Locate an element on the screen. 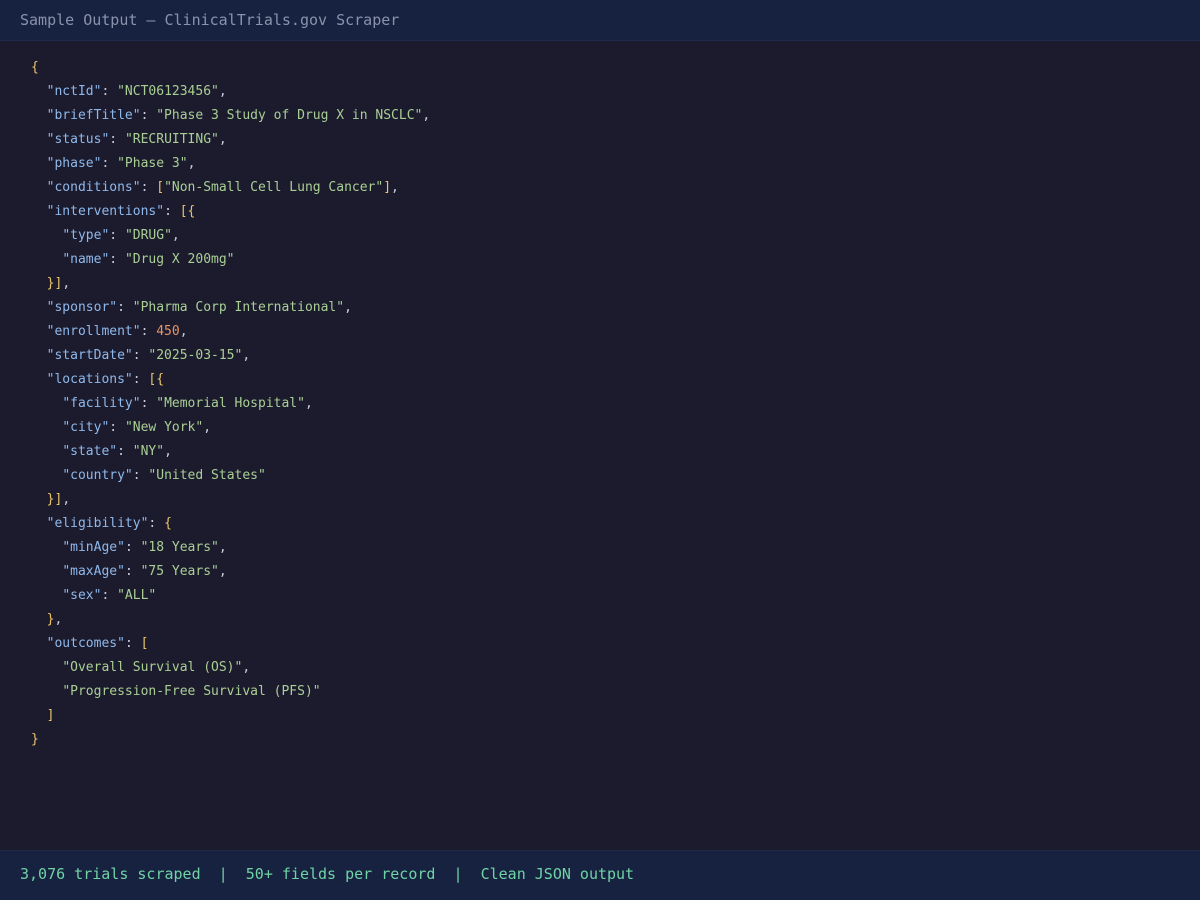 The width and height of the screenshot is (1200, 900). json-string: "Phase 3 Study of Drug X in NSCLC" is located at coordinates (289, 115).